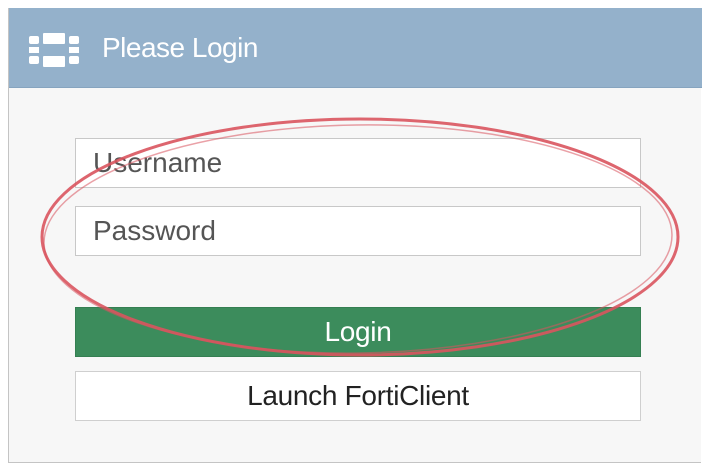  Describe the element at coordinates (358, 231) in the screenshot. I see `password-input` at that location.